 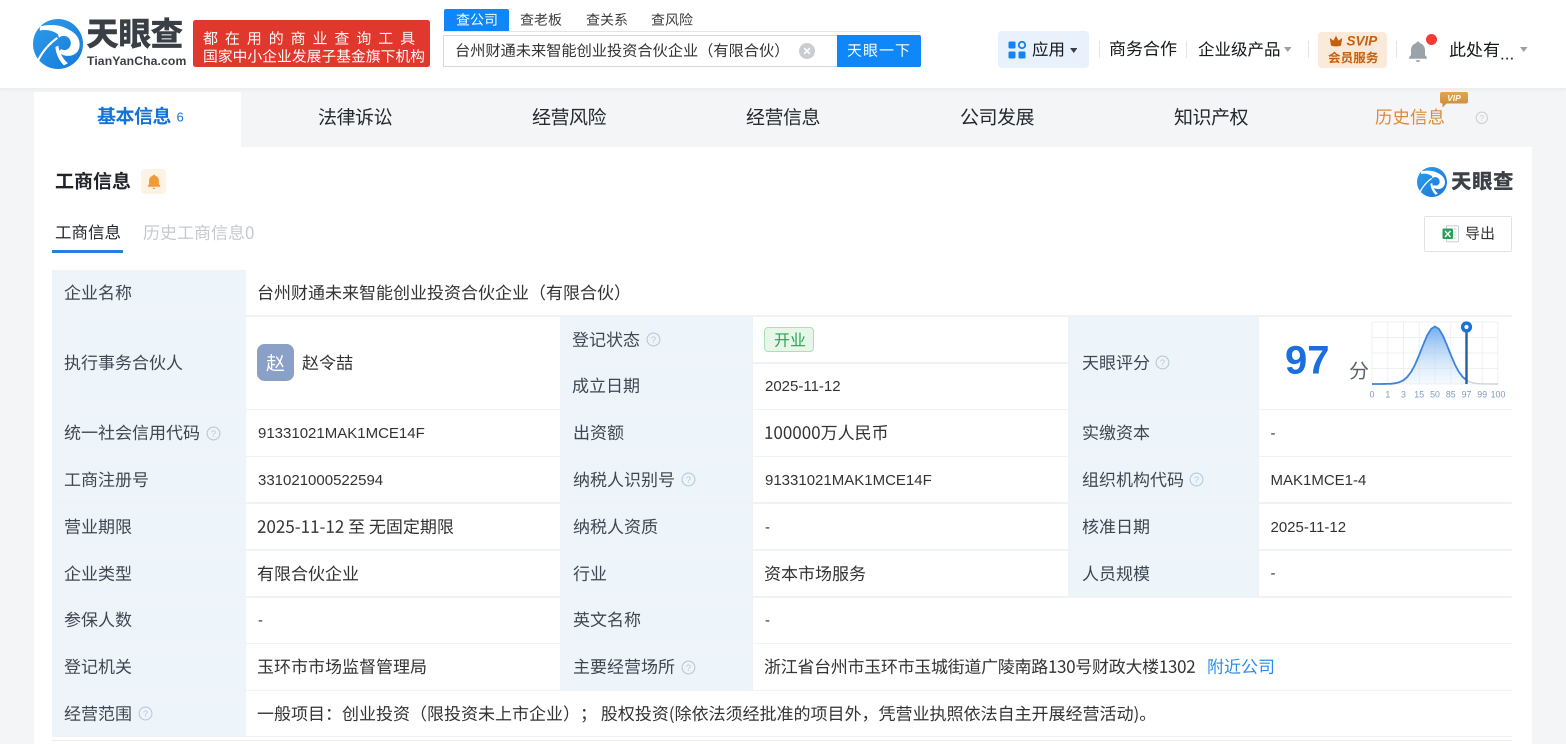 I want to click on svg-text: 1, so click(x=1387, y=395).